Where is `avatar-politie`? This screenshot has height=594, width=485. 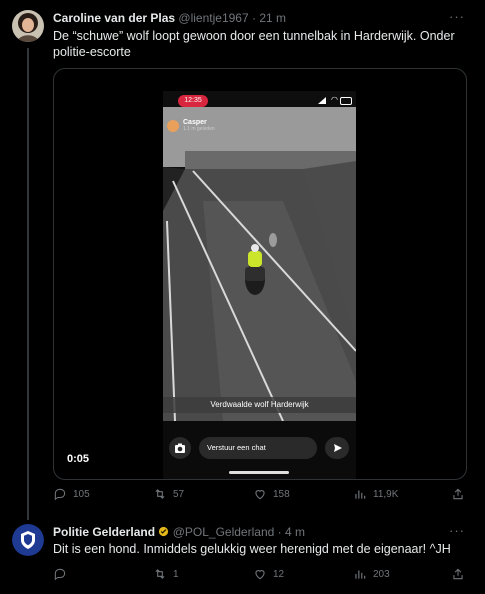
avatar-politie is located at coordinates (28, 540).